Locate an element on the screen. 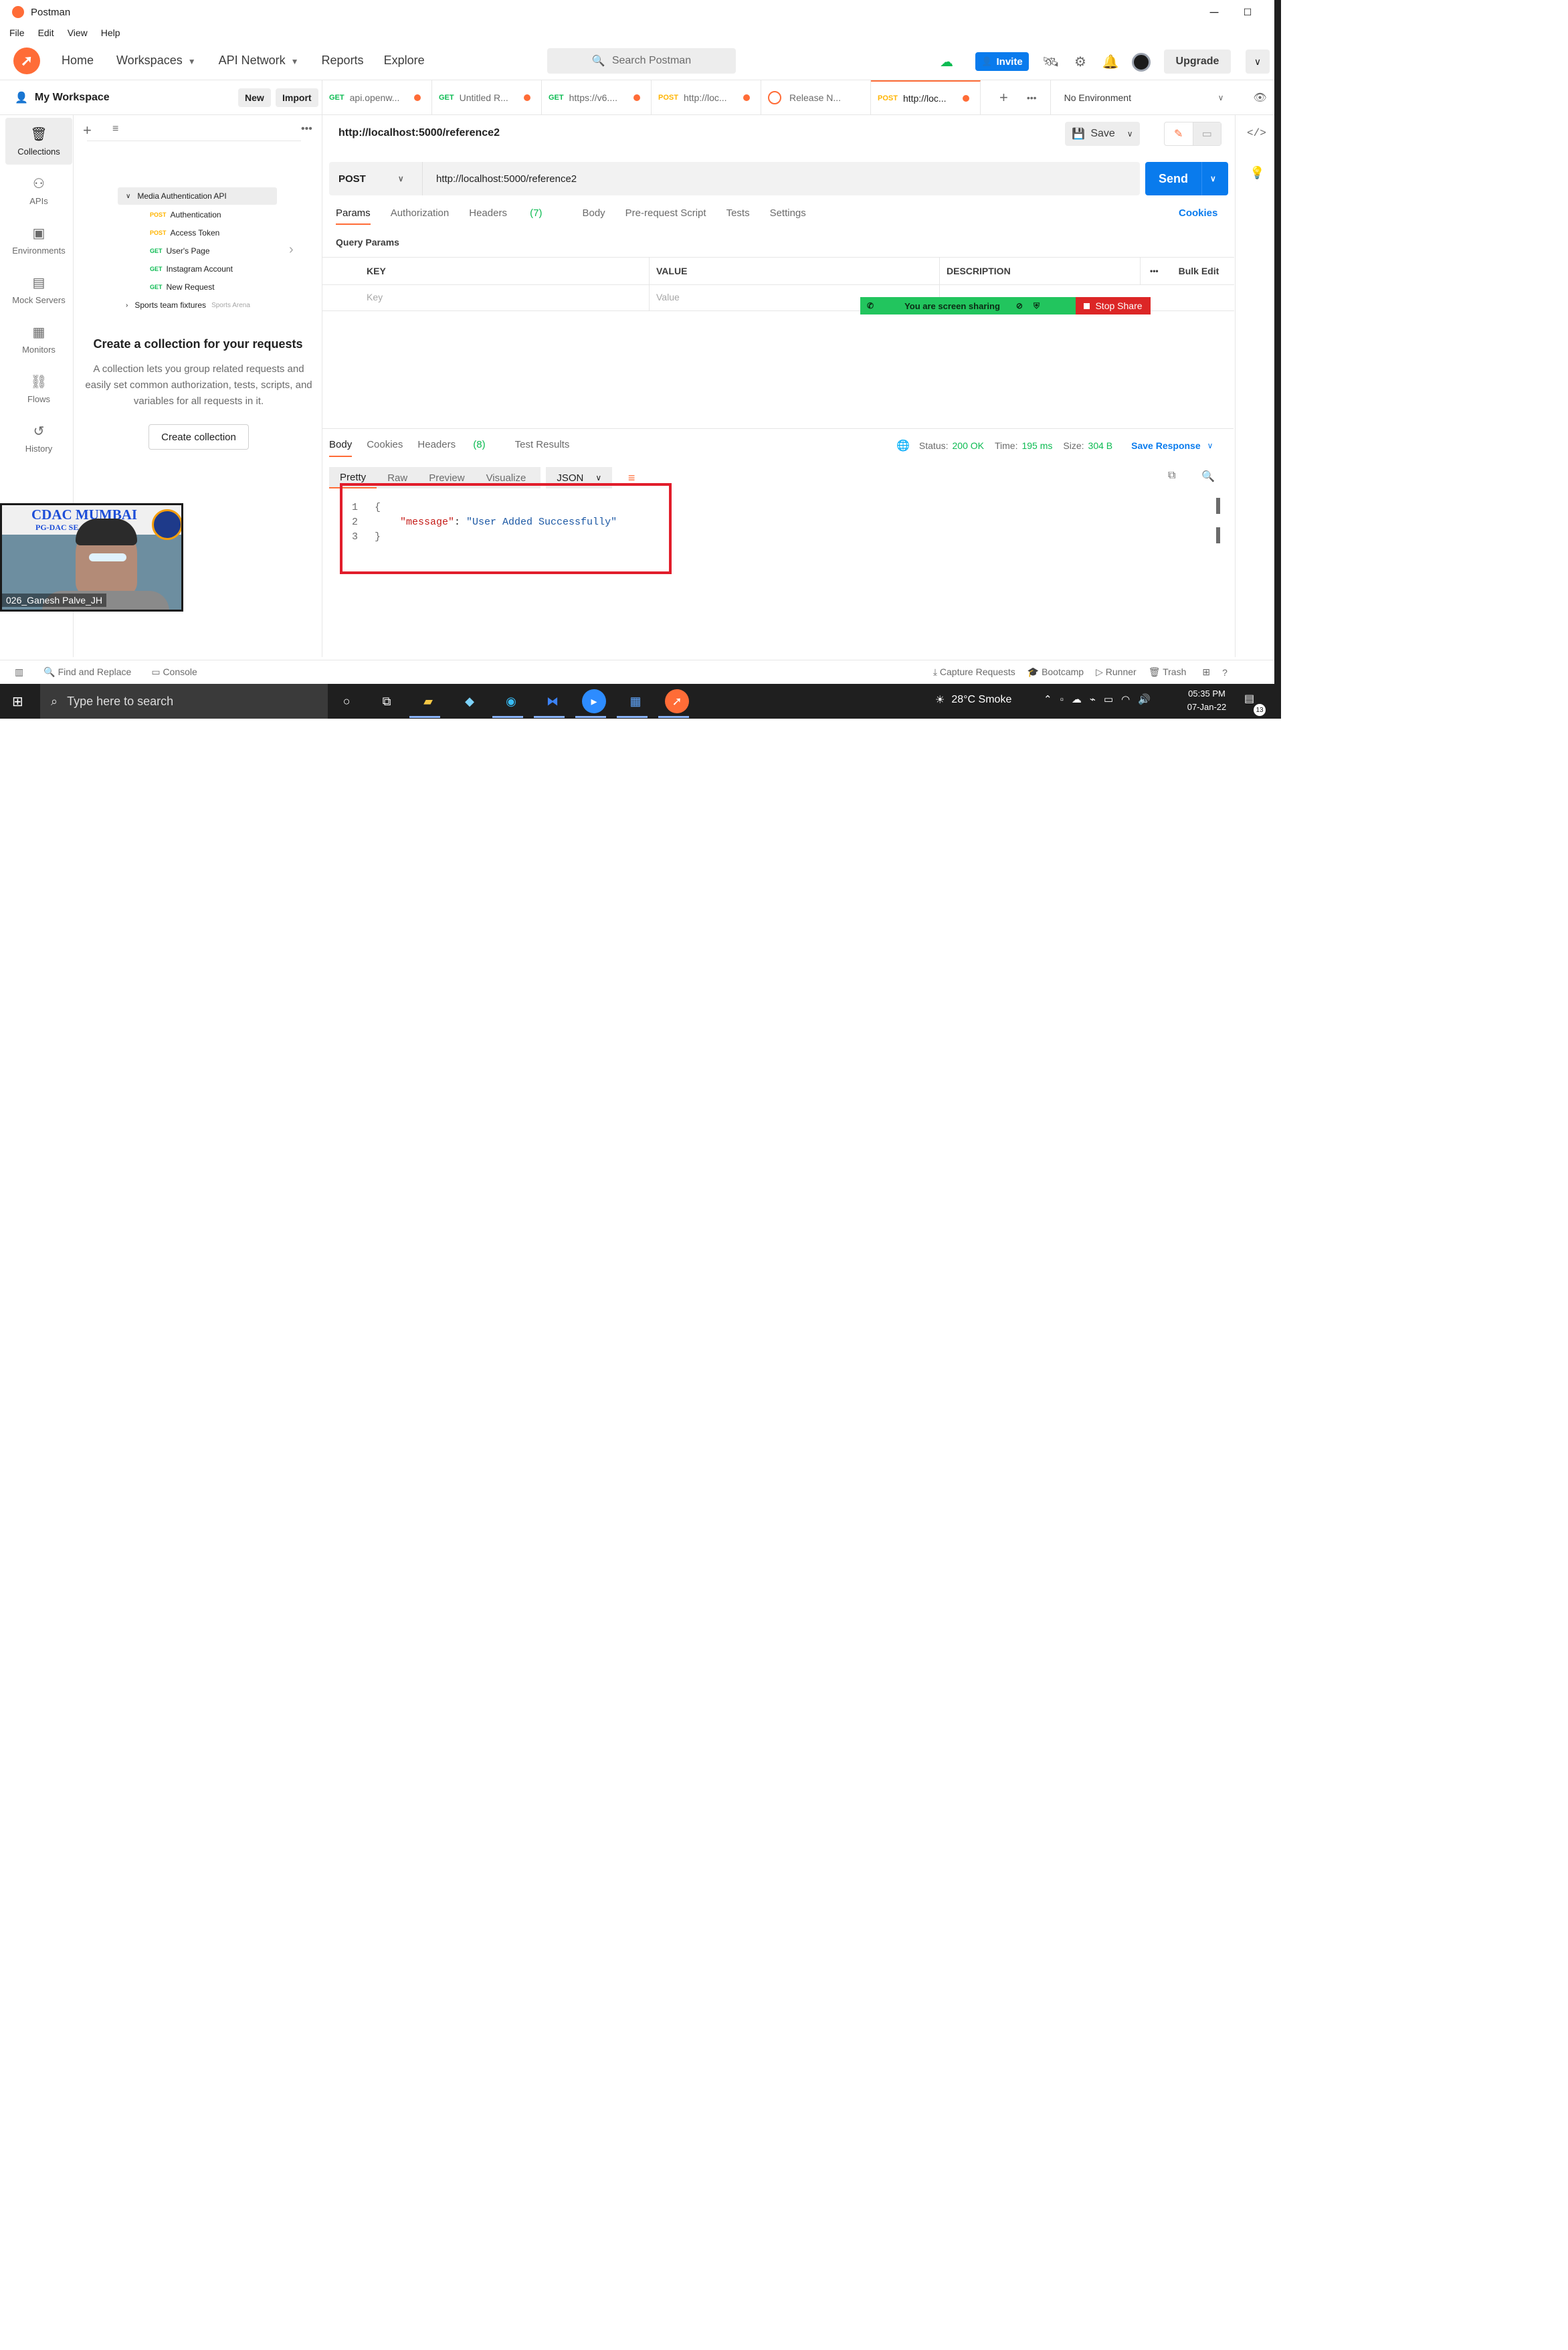 Image resolution: width=1568 pixels, height=2350 pixels. sidebar-item-apis: ⚇ APIs is located at coordinates (38, 190).